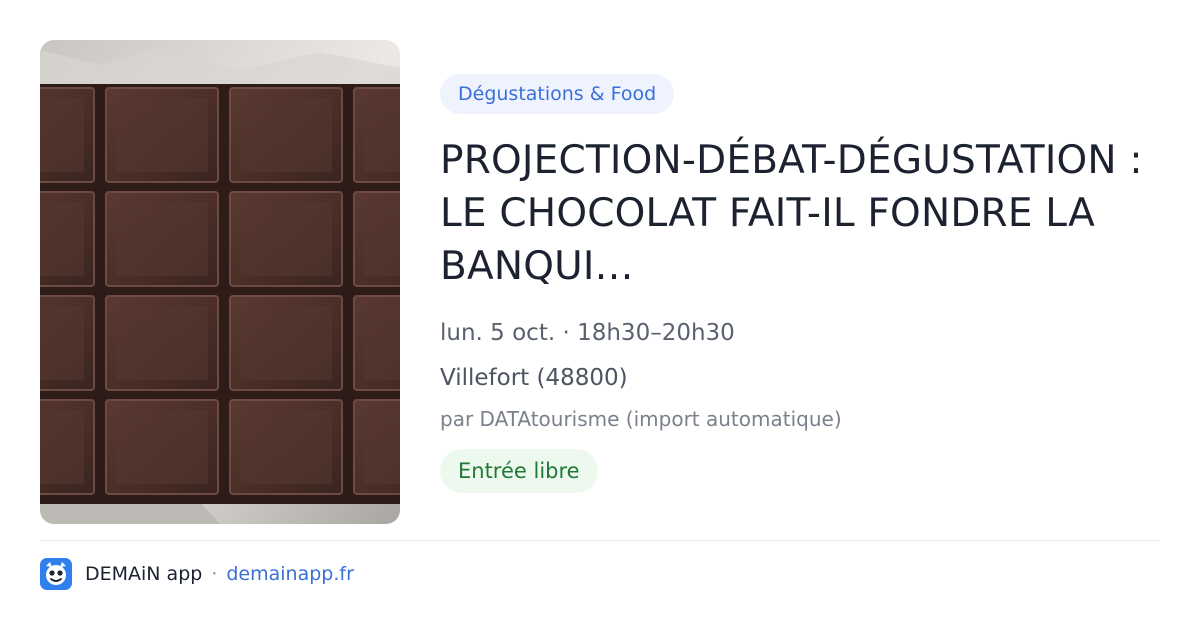  I want to click on event-location: Villefort (48800), so click(534, 378).